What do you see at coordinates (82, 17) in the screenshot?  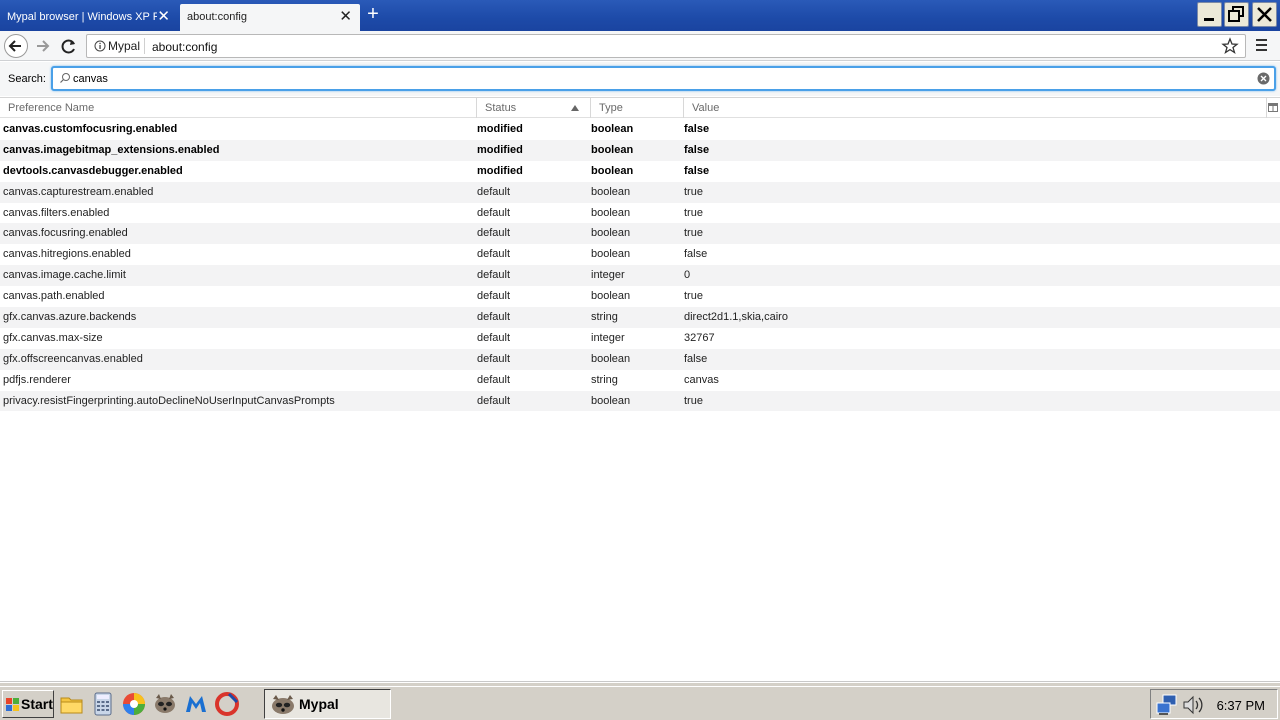 I see `tab-label: Mypal browser | Windows XP Fo` at bounding box center [82, 17].